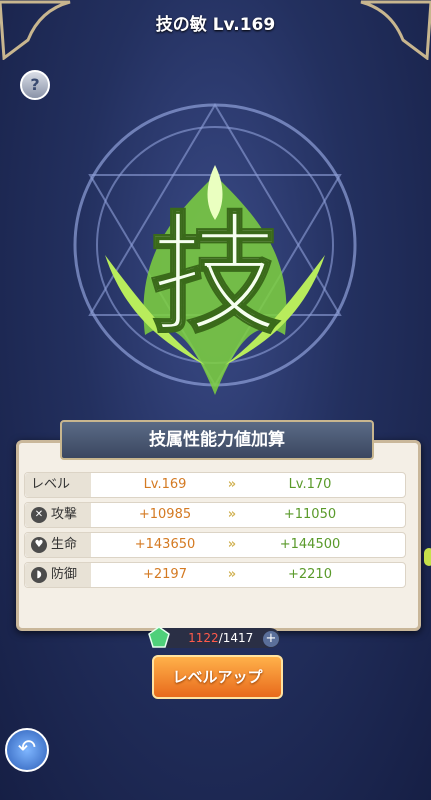  I want to click on level-up-button: レベルアップ, so click(217, 677).